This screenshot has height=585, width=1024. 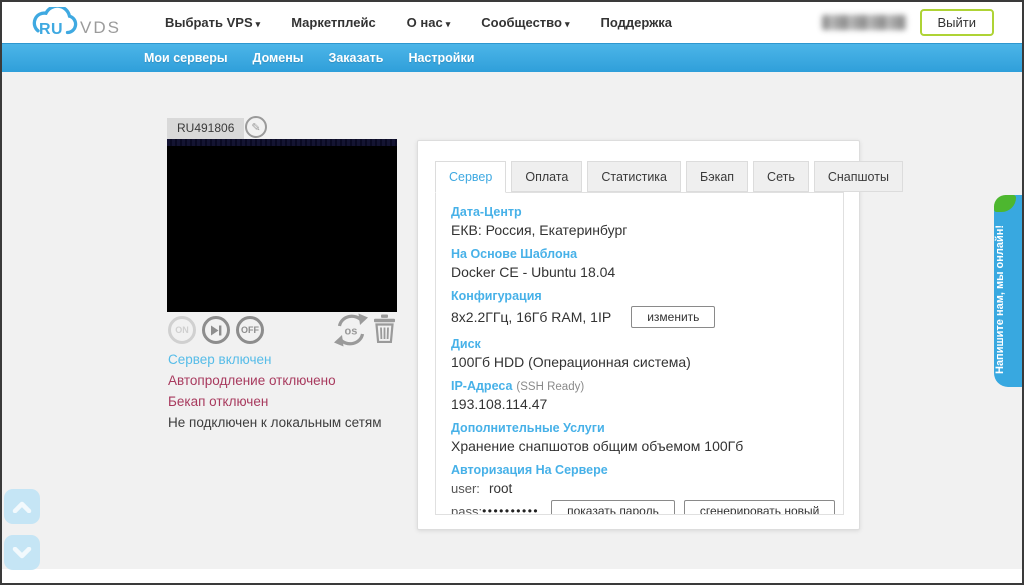 What do you see at coordinates (51, 29) in the screenshot?
I see `logo-ru-text: RU` at bounding box center [51, 29].